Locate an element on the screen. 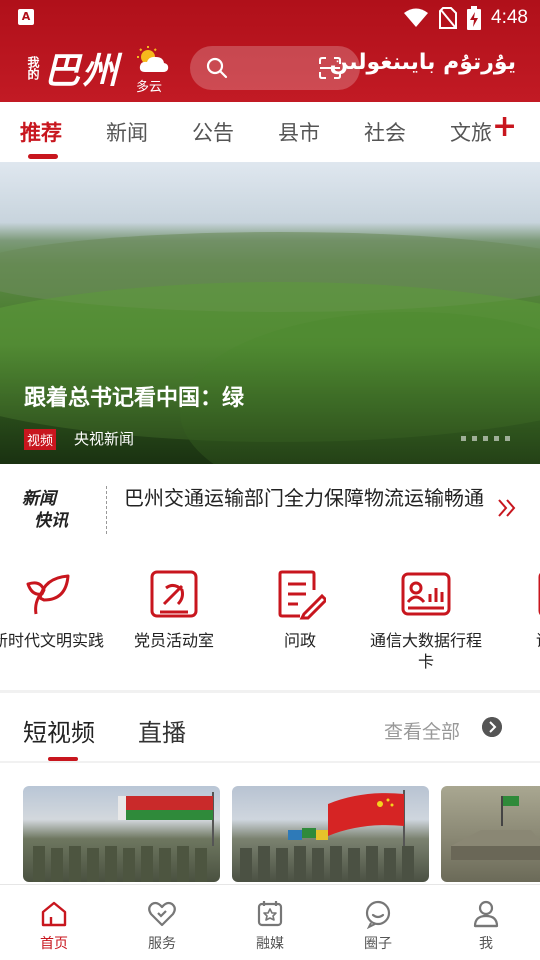  nav-me: 我 is located at coordinates (486, 926).